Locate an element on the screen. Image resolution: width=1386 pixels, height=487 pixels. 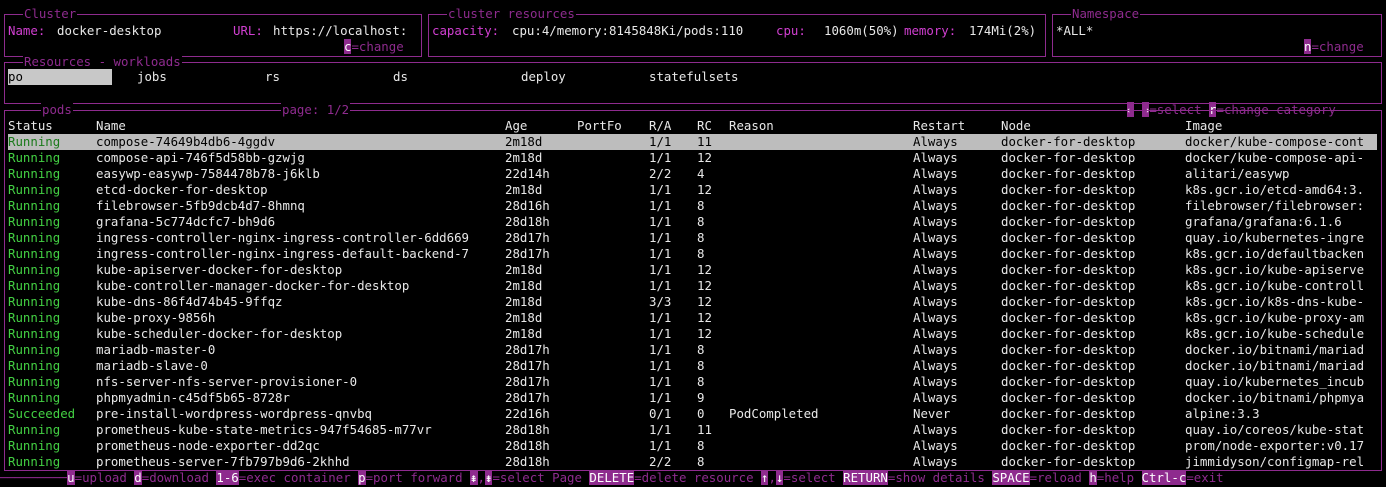
name-cell: pre-install-wordpress-wordpress-qnvbq is located at coordinates (234, 413).